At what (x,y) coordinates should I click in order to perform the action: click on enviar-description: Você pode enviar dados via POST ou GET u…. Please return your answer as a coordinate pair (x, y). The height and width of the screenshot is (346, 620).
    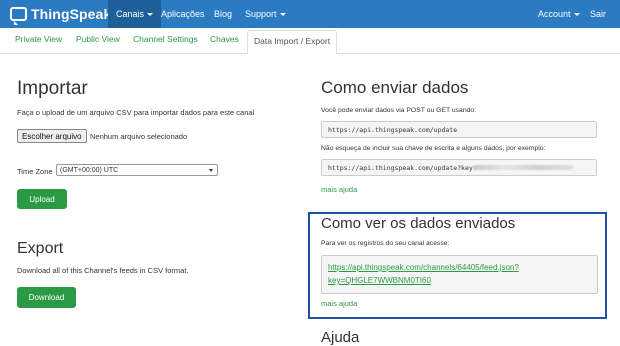
    Looking at the image, I should click on (399, 110).